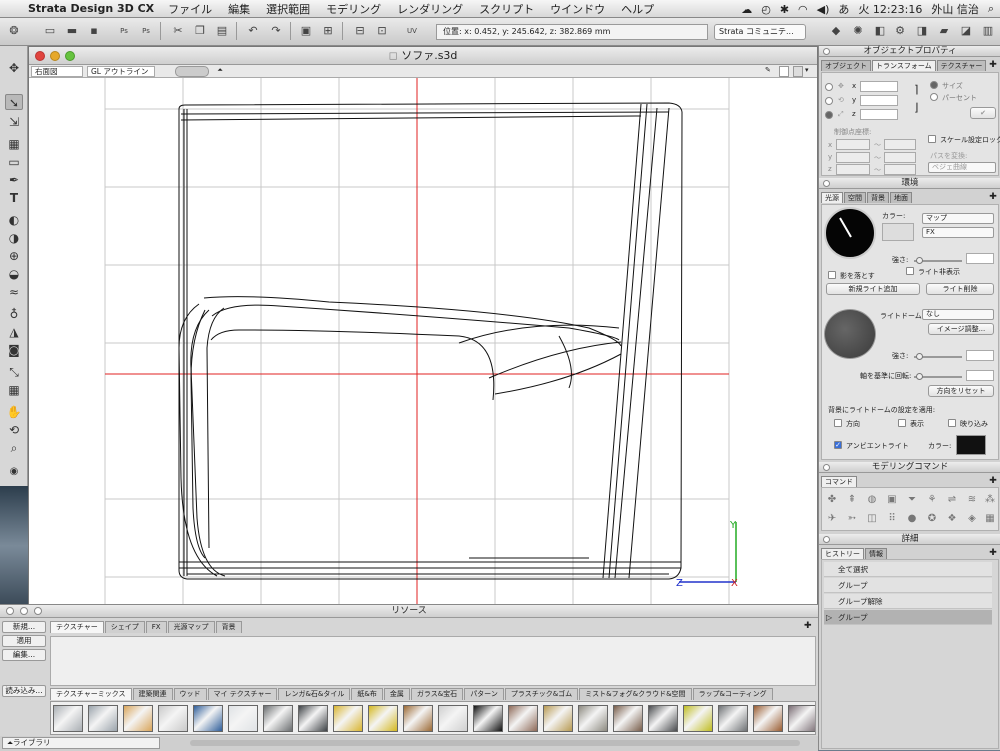 Image resolution: width=1000 pixels, height=751 pixels. What do you see at coordinates (972, 518) in the screenshot?
I see `cube-split-command-icon: ◈` at bounding box center [972, 518].